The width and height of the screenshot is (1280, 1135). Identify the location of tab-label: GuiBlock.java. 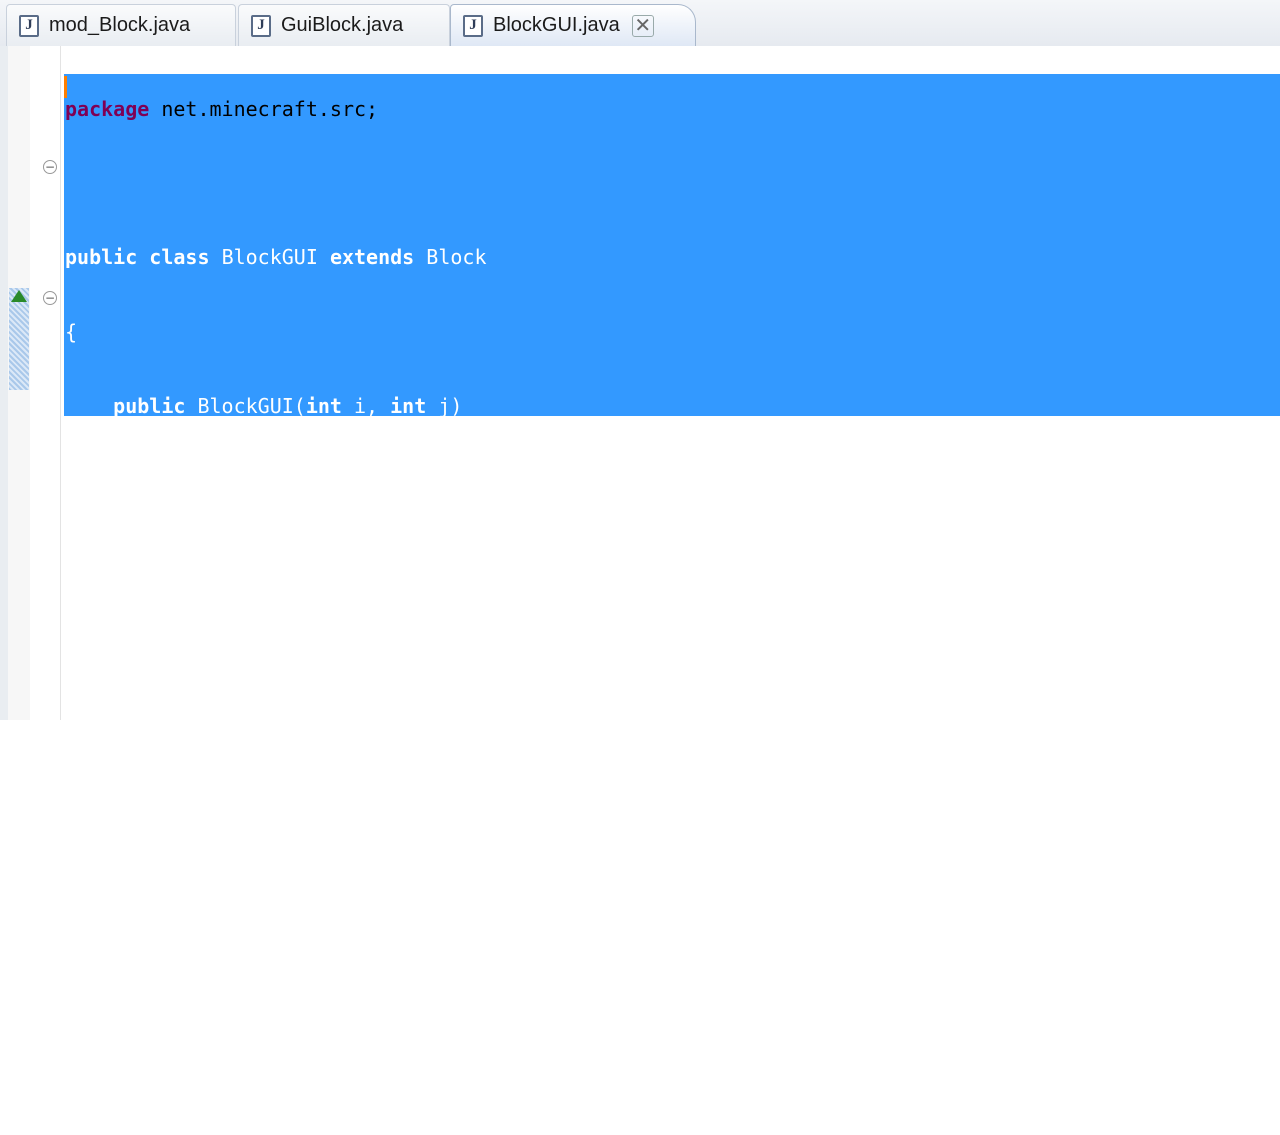
(342, 25).